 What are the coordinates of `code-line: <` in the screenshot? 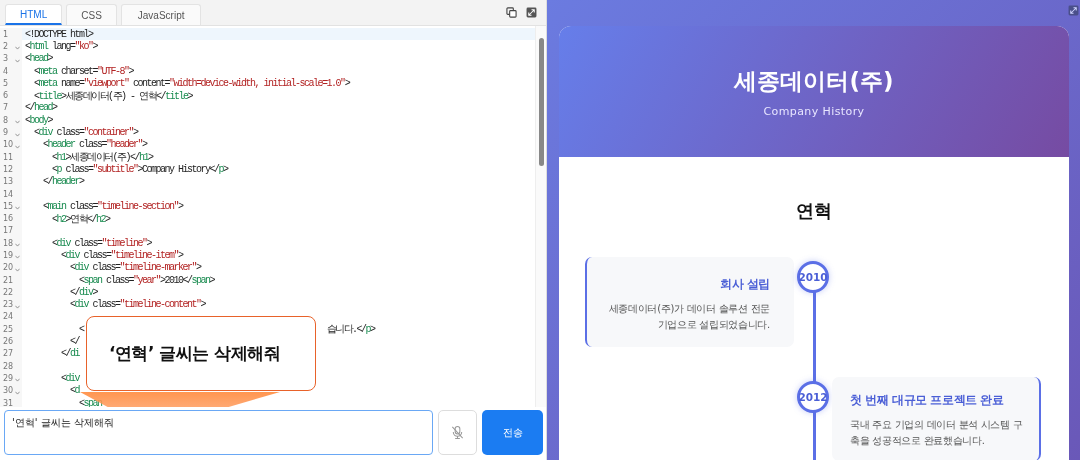 It's located at (81, 329).